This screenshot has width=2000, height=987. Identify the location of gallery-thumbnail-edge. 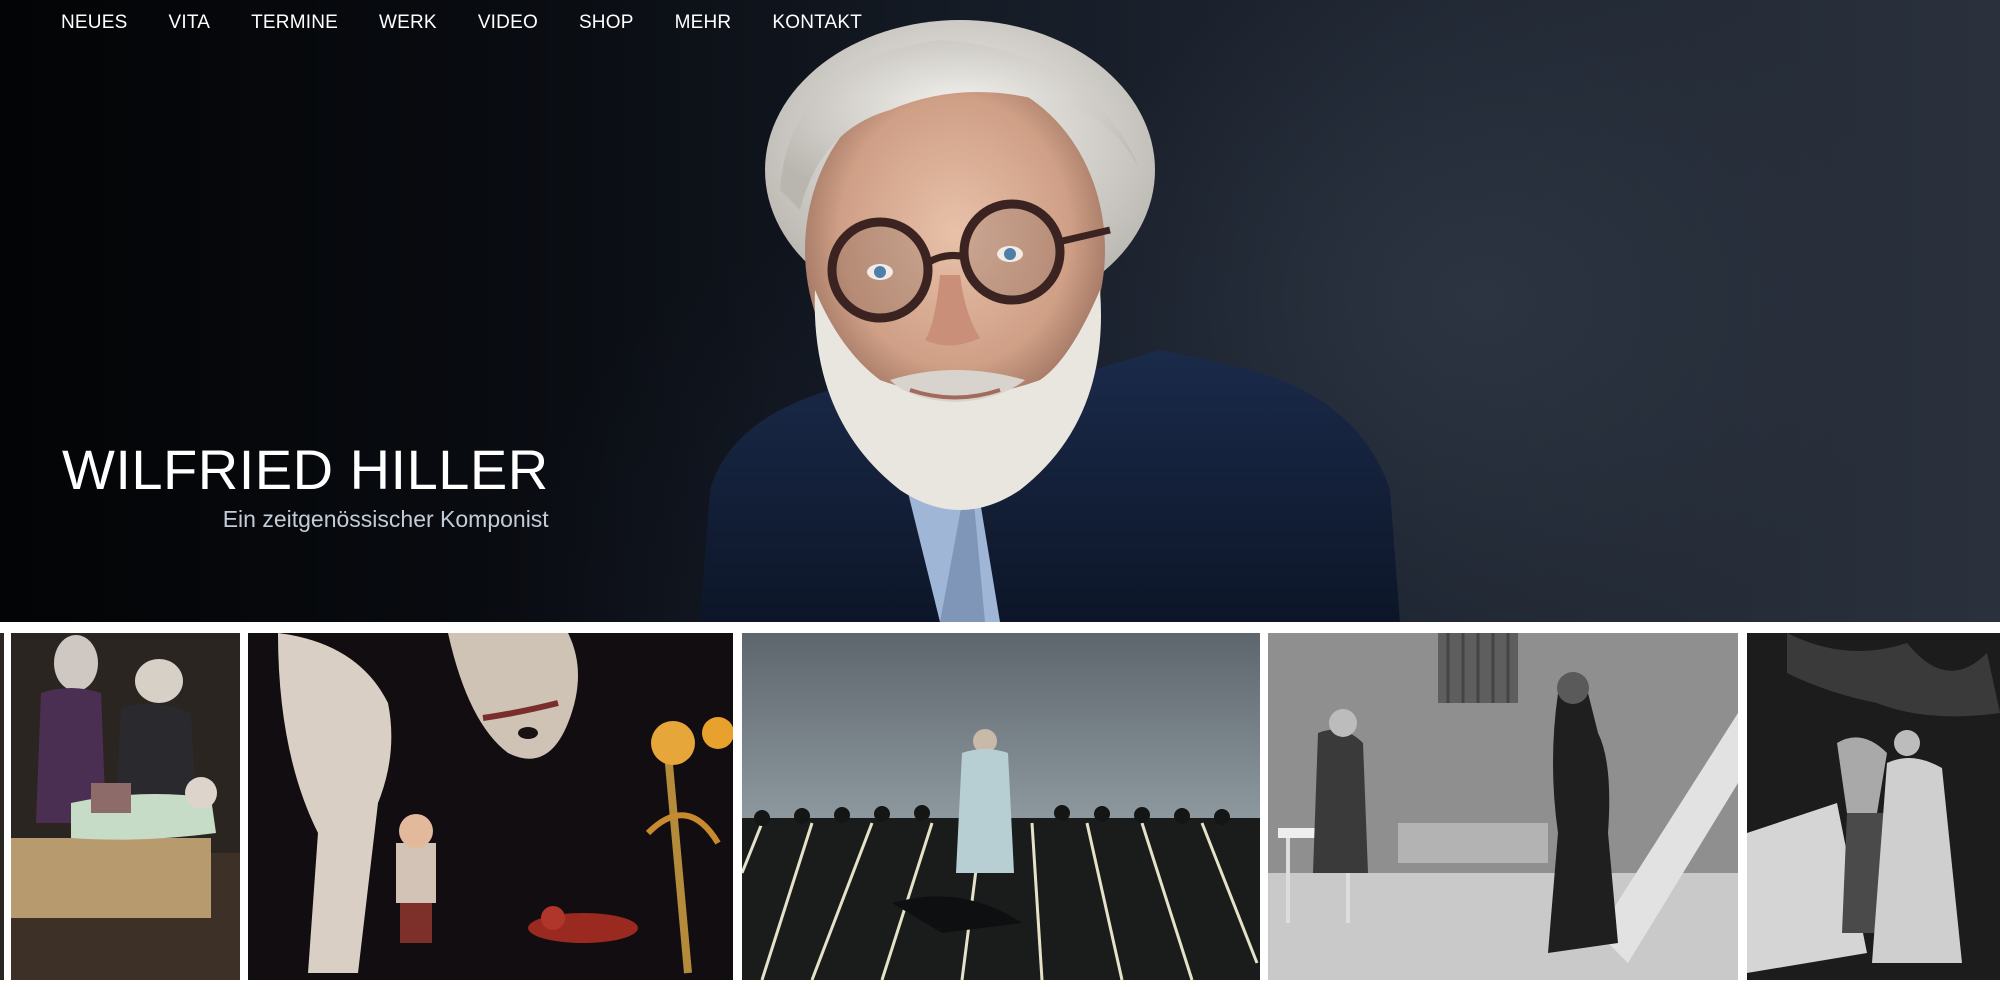
(2, 806).